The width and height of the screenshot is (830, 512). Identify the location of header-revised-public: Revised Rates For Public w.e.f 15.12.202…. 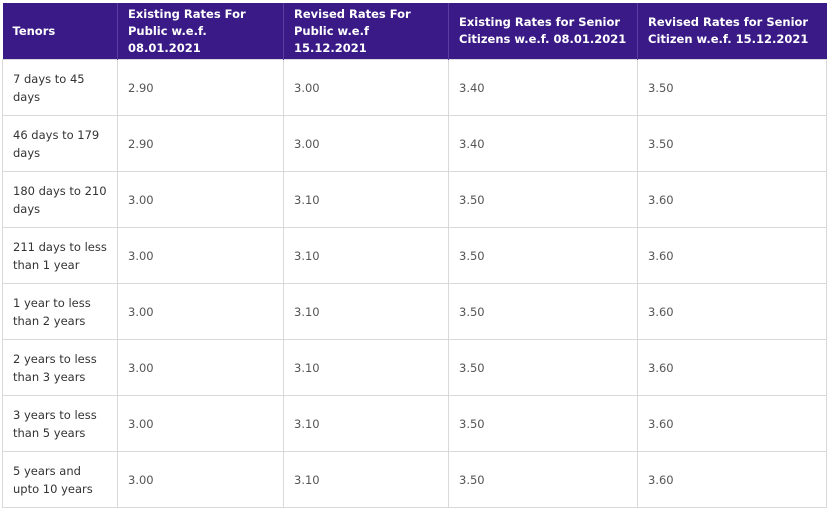
(366, 31).